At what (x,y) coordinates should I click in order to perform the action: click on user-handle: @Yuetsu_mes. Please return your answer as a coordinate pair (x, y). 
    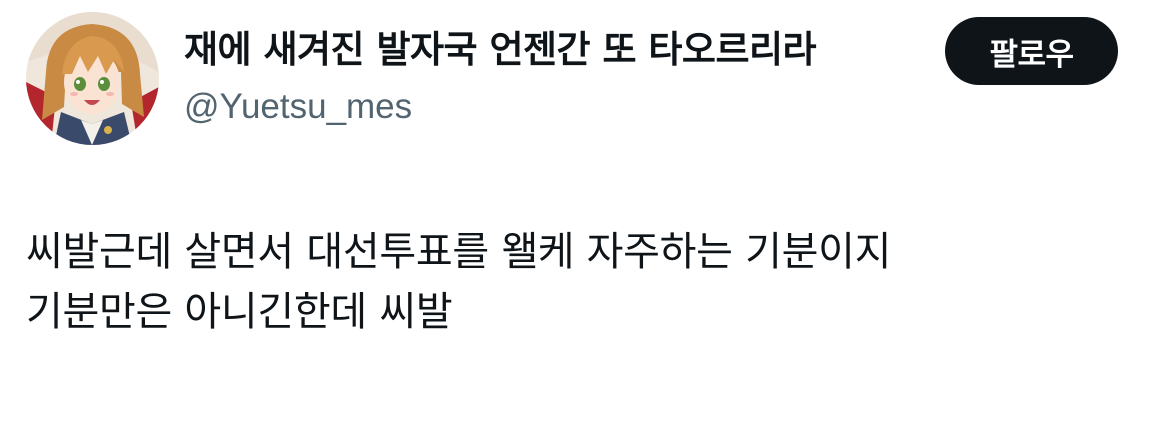
    Looking at the image, I should click on (298, 107).